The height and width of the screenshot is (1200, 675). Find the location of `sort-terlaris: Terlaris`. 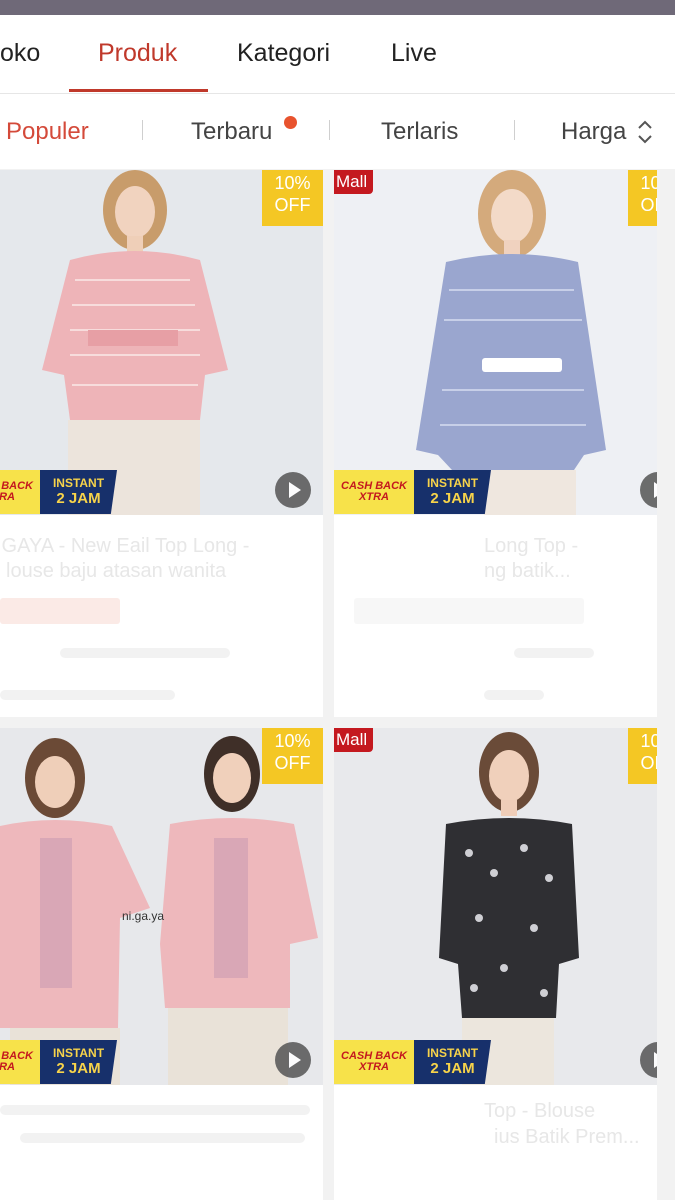

sort-terlaris: Terlaris is located at coordinates (419, 132).